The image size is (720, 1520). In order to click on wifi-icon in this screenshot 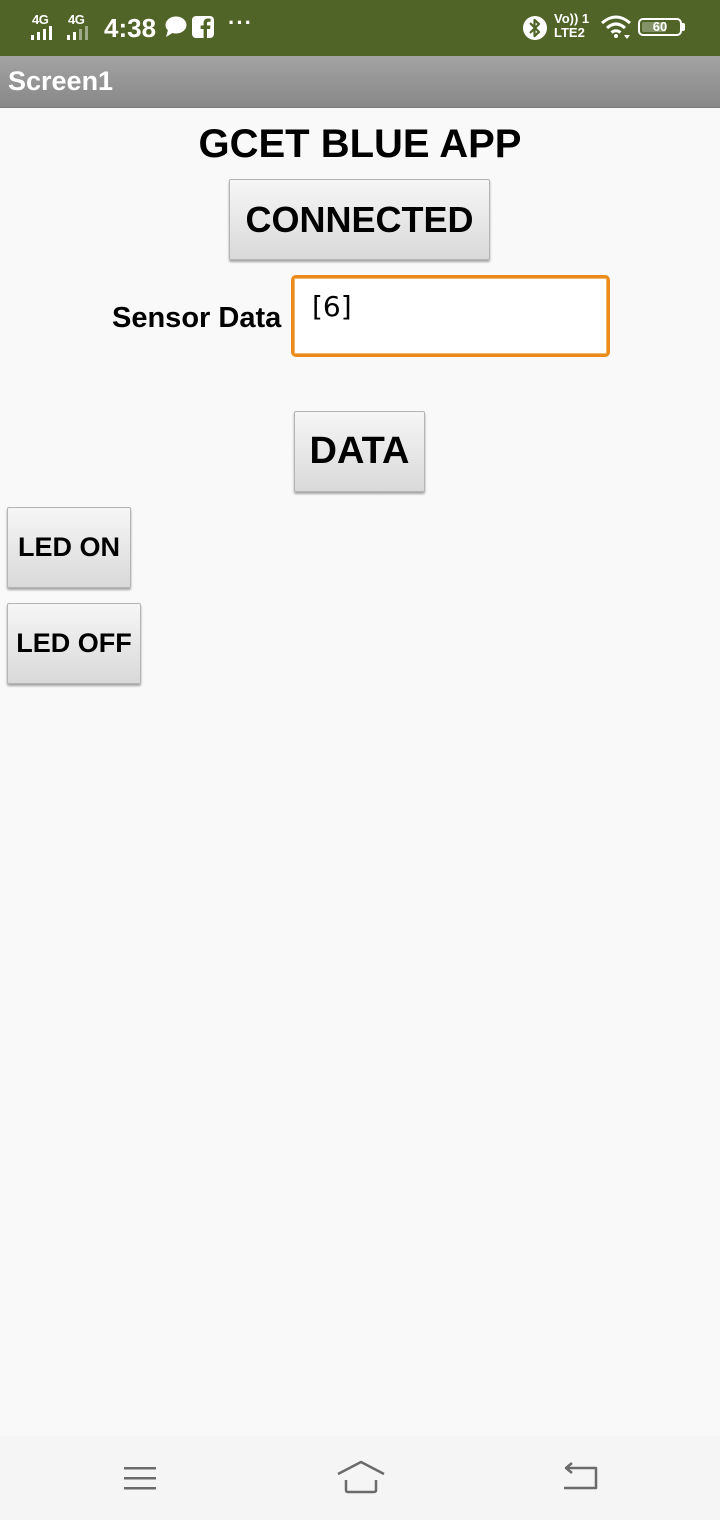, I will do `click(616, 29)`.